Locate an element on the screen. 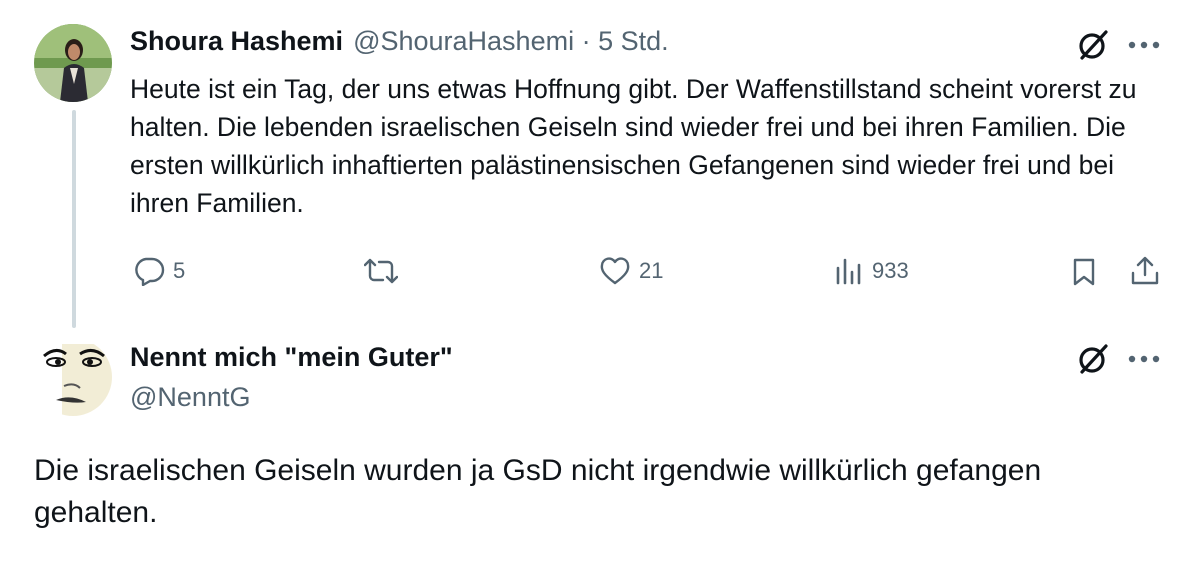  author-name: Shoura Hashemi is located at coordinates (236, 41).